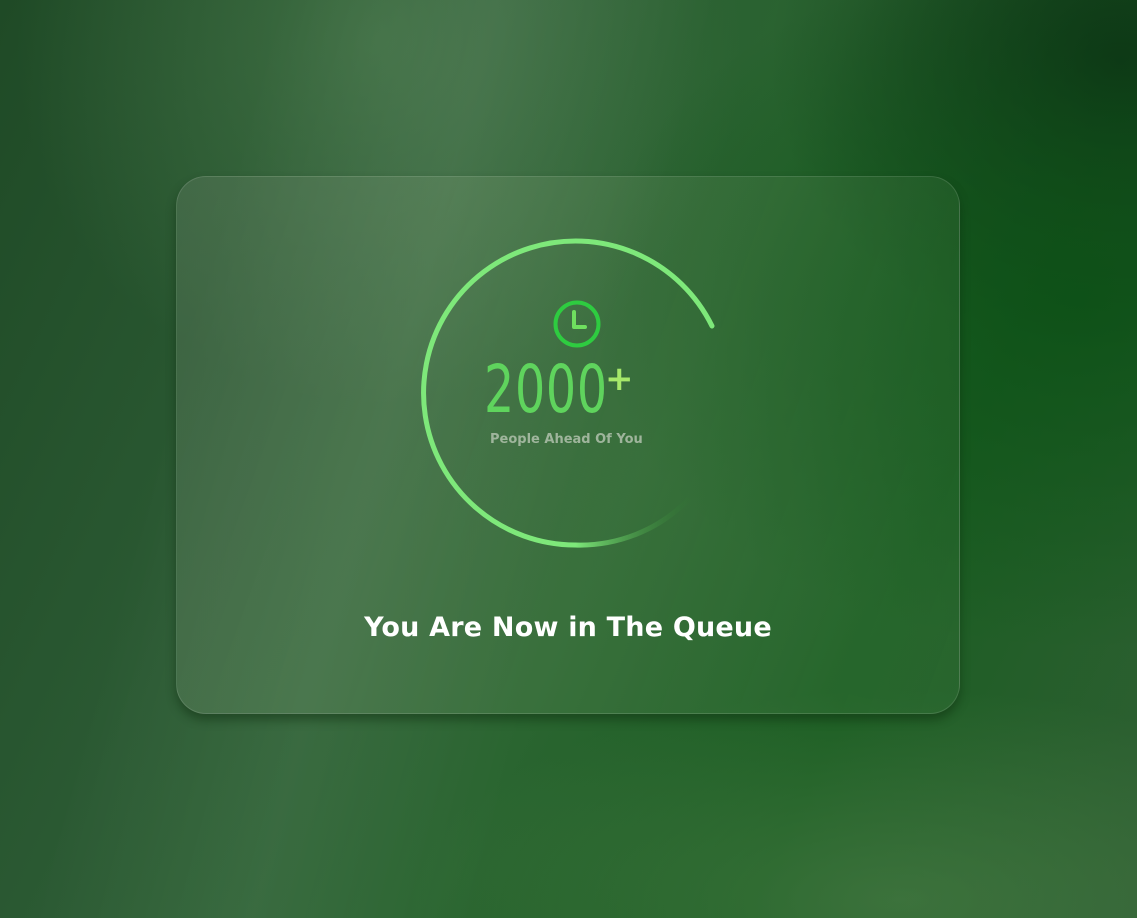 The height and width of the screenshot is (918, 1137). I want to click on queue-count-row: 2000 +, so click(570, 390).